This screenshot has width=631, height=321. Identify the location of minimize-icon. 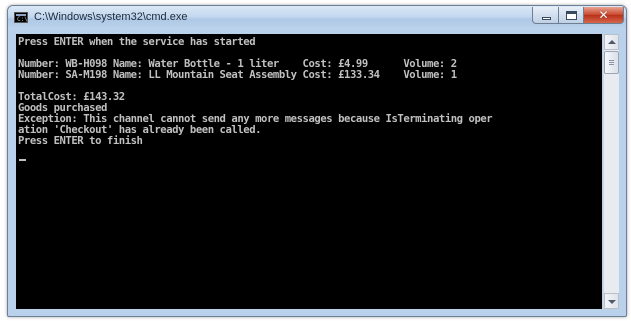
(546, 18).